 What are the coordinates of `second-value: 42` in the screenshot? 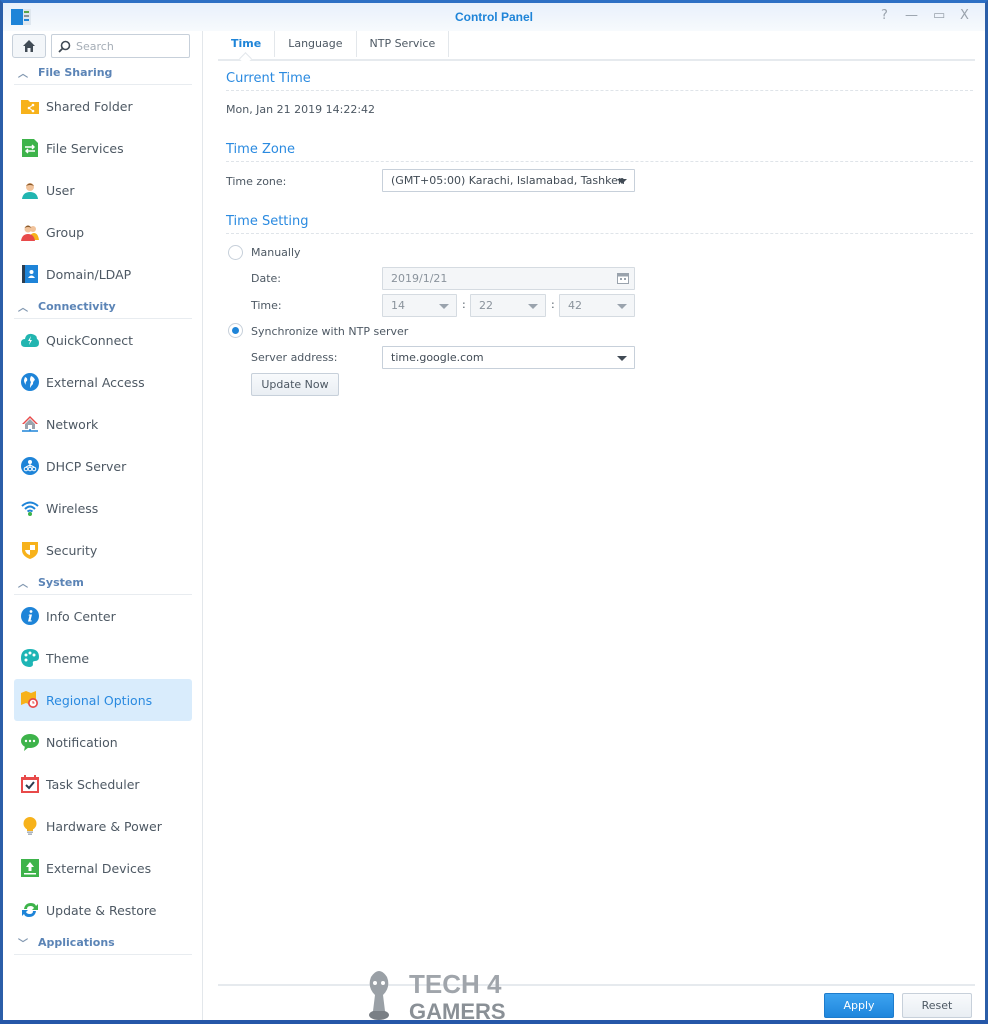 It's located at (575, 305).